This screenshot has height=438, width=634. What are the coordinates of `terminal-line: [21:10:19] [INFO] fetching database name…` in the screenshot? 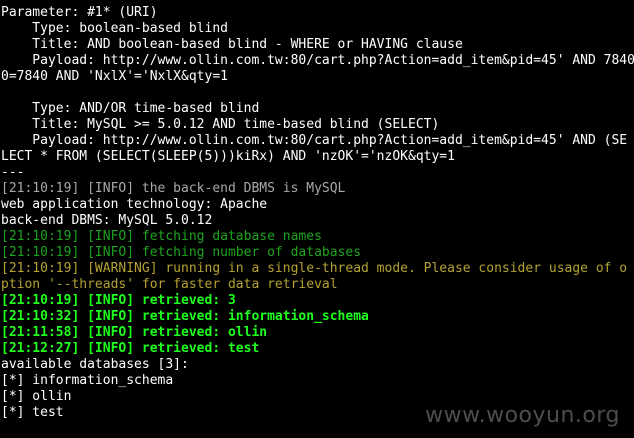 It's located at (161, 236).